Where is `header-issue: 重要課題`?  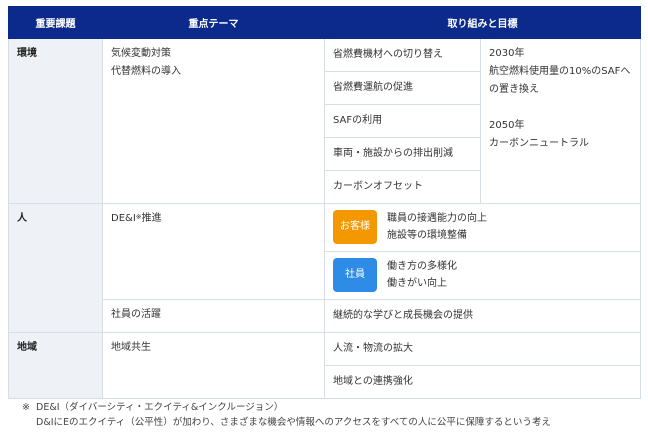 header-issue: 重要課題 is located at coordinates (55, 22).